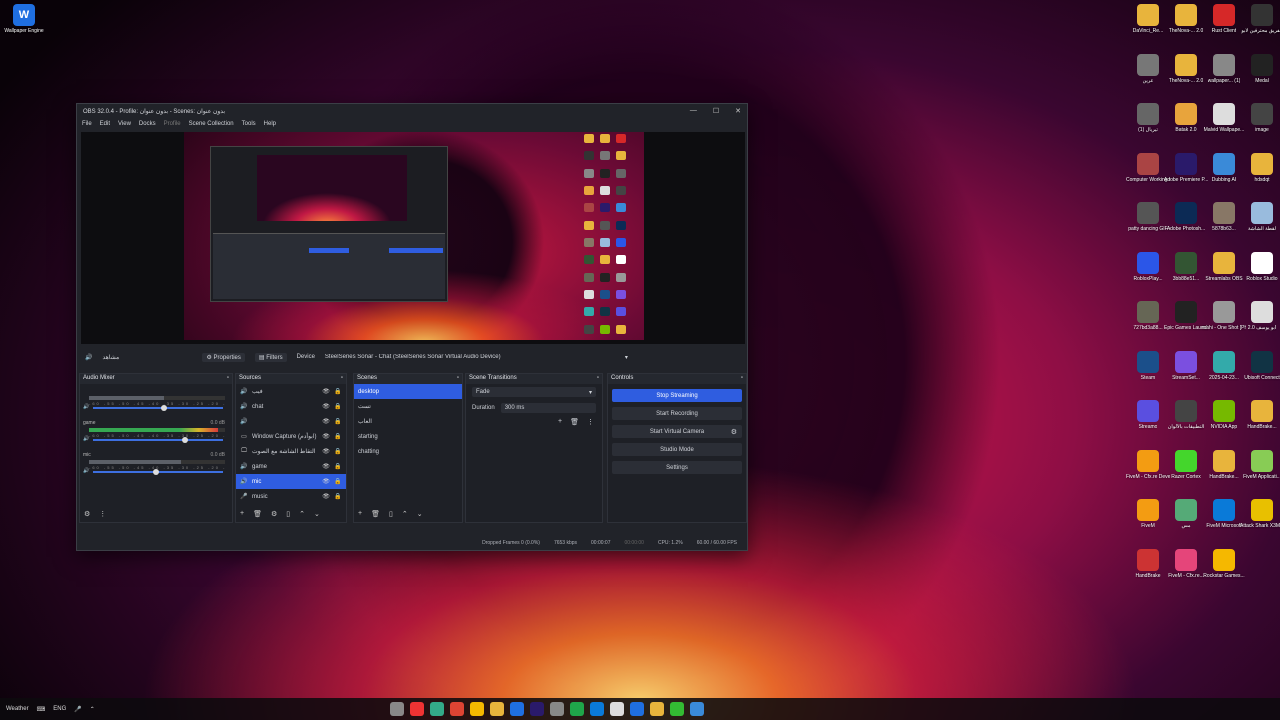  I want to click on duration-input: 300 ms, so click(548, 408).